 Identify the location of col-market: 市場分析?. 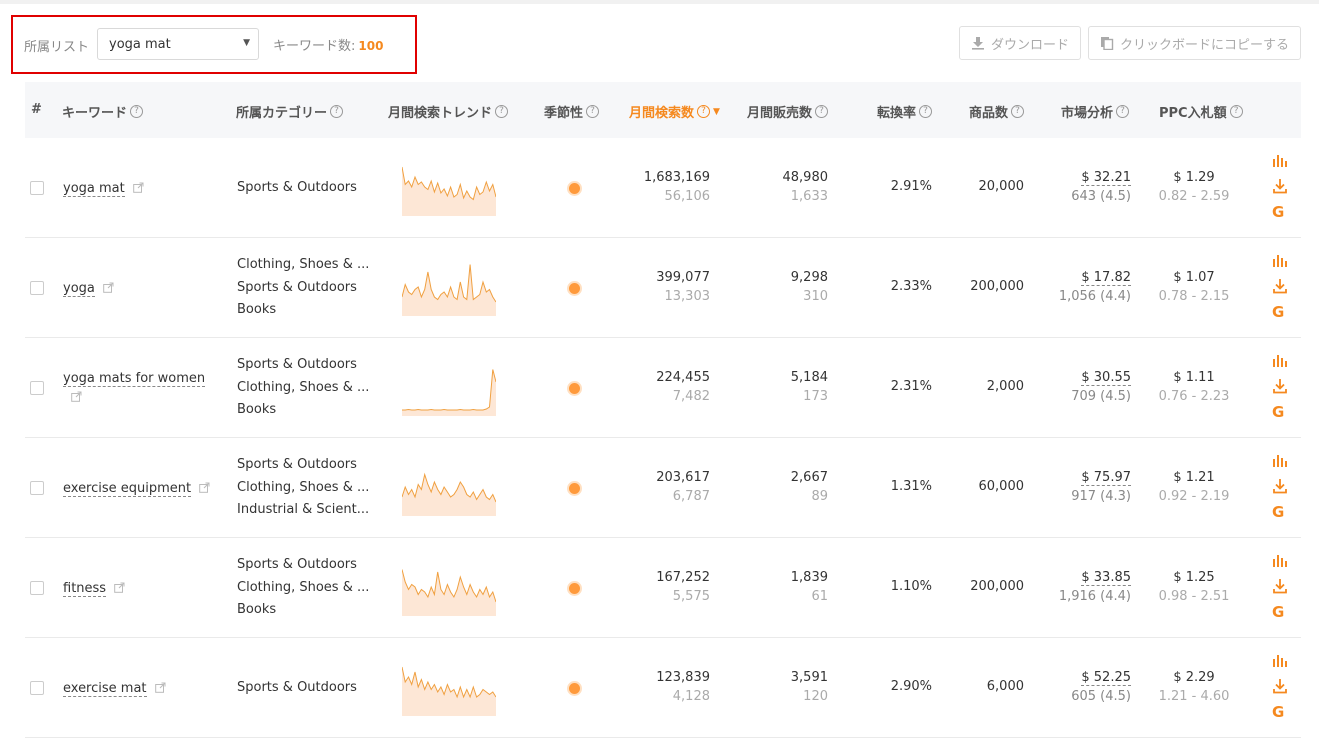
(1095, 111).